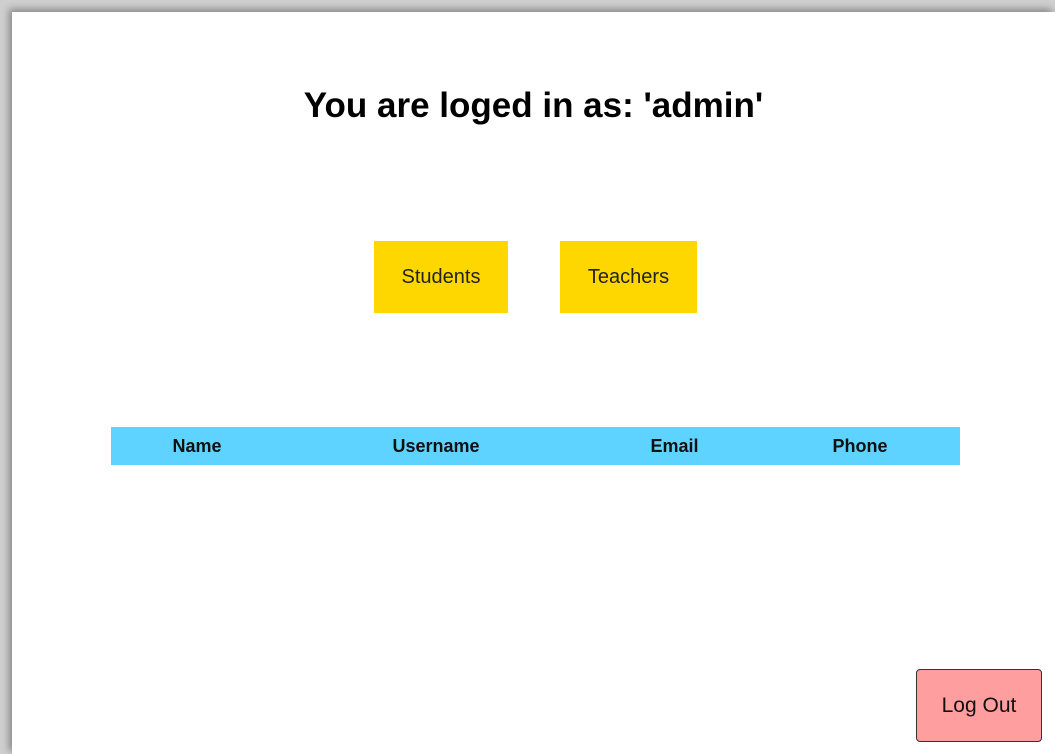  I want to click on users-table-container: Name Username Email Phone, so click(535, 446).